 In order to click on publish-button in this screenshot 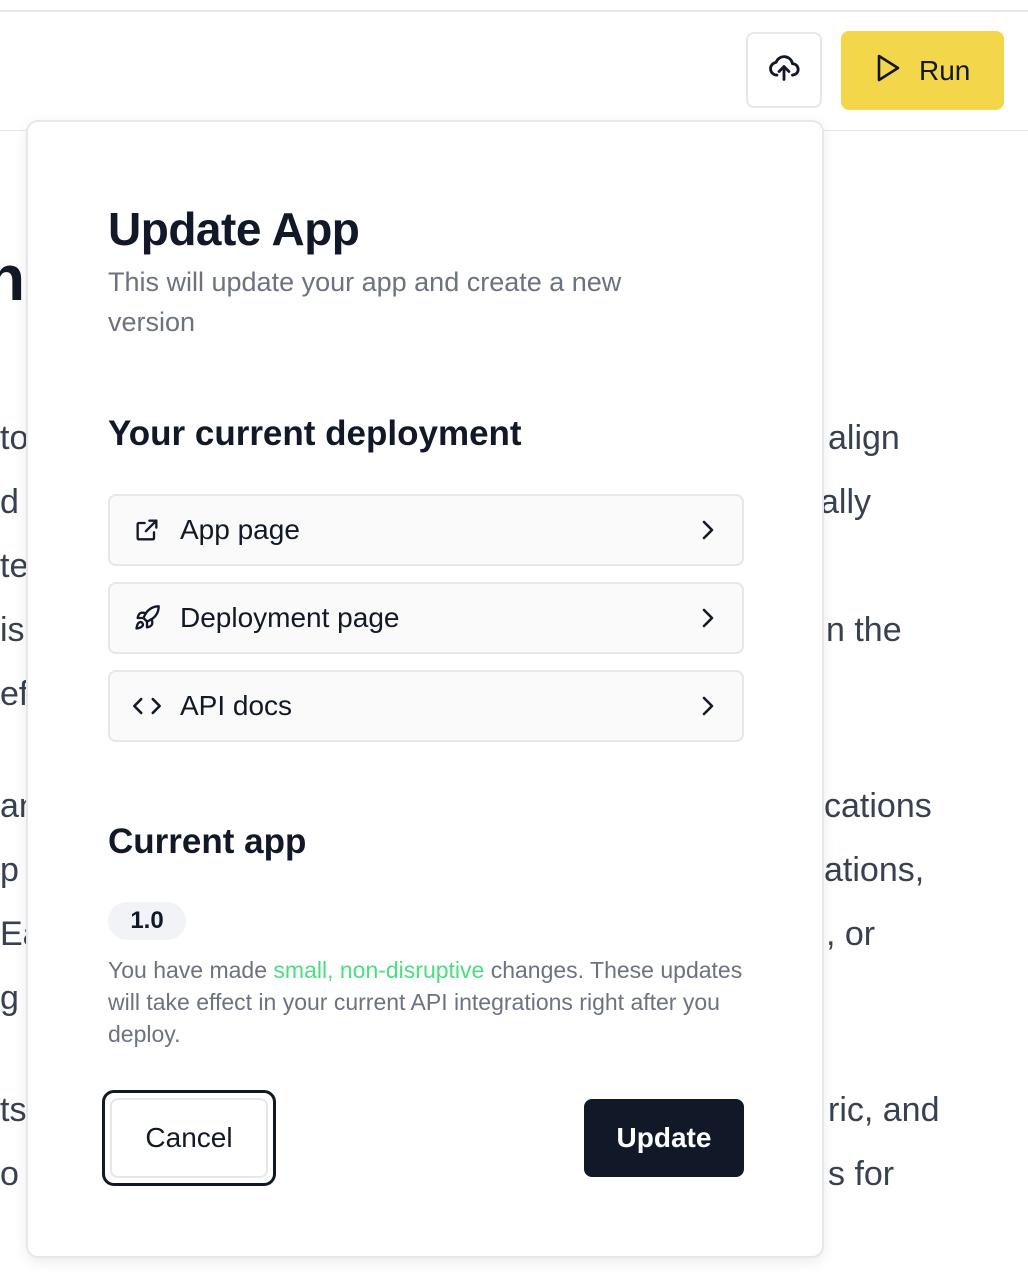, I will do `click(784, 70)`.